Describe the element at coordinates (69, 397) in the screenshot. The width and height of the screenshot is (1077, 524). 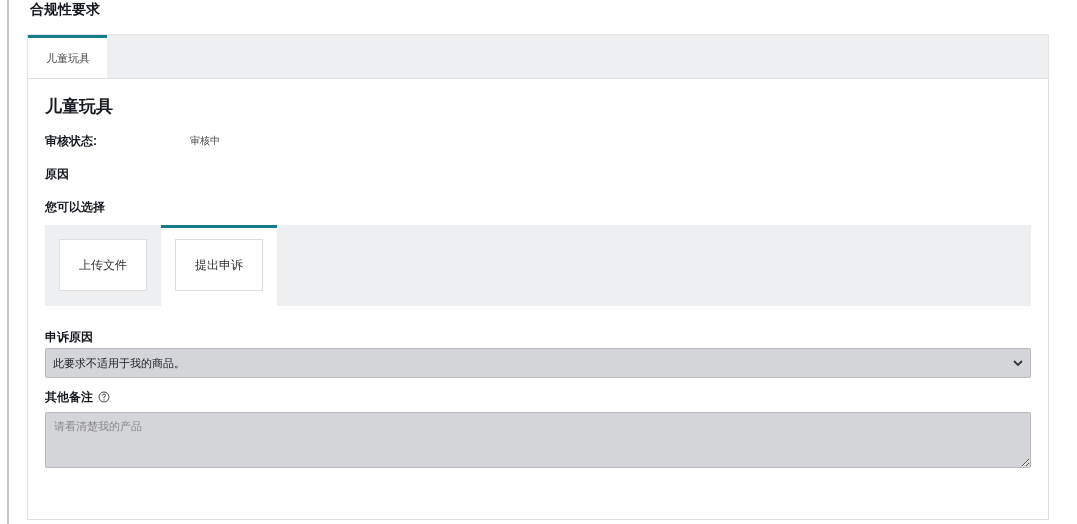
I see `notes-label: 其他备注` at that location.